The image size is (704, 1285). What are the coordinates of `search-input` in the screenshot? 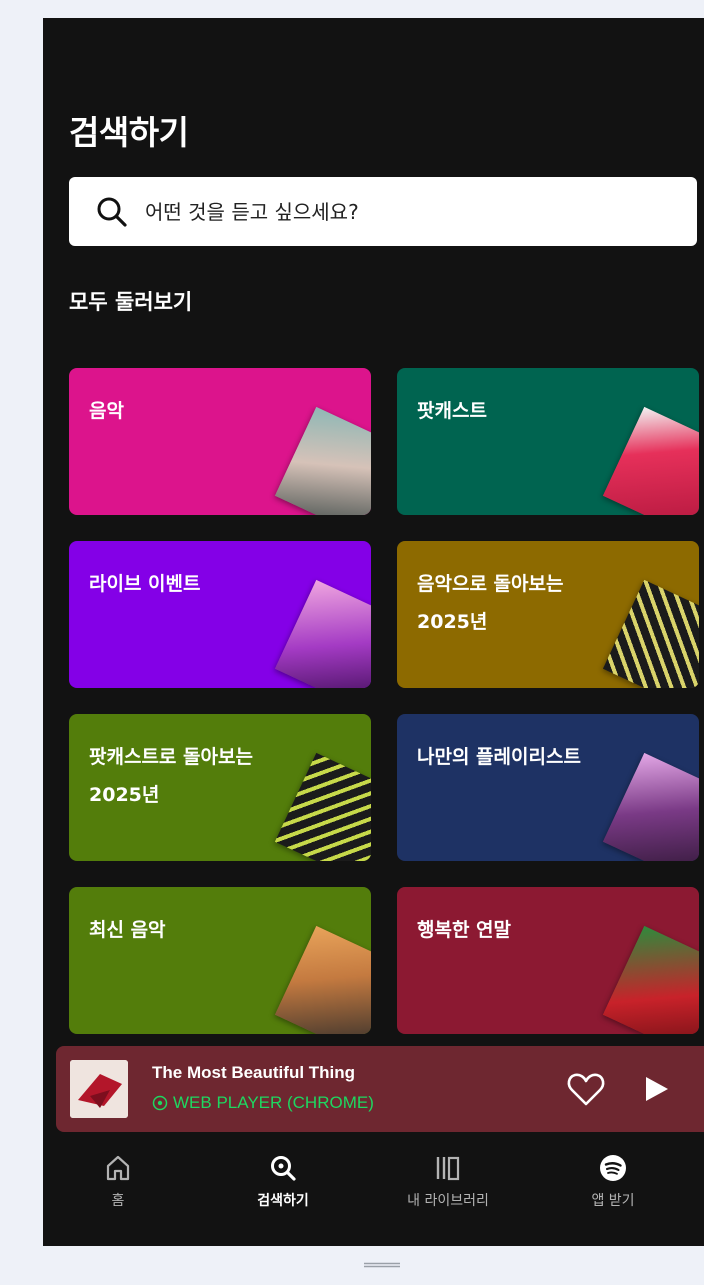 It's located at (405, 211).